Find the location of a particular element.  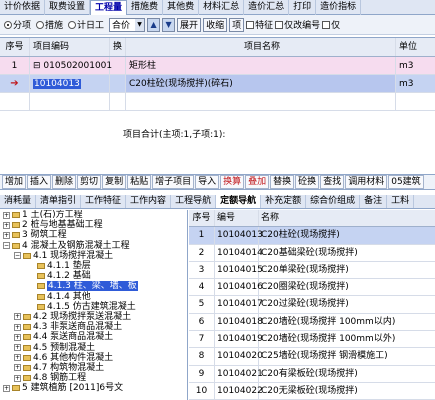

tree-item: +4.2 现场搅拌泵送混凝土 is located at coordinates (93, 317).